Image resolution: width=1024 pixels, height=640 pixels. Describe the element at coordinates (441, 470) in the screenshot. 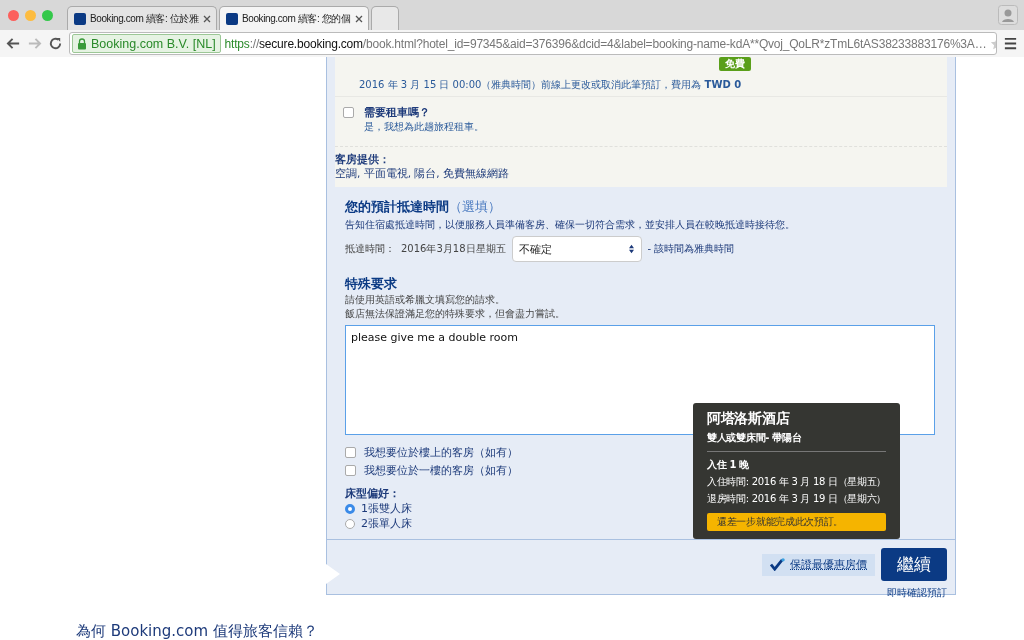

I see `checkbox-label: 我想要位於一樓的客房（如有）` at that location.